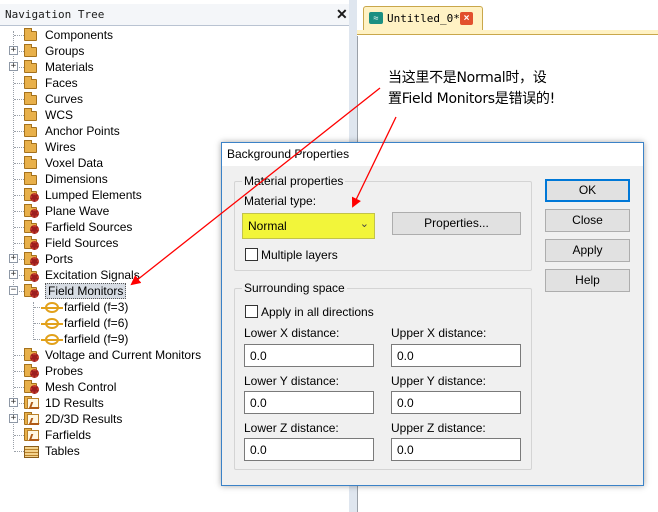 The width and height of the screenshot is (658, 512). What do you see at coordinates (77, 211) in the screenshot?
I see `tree-item-label: Plane Wave` at bounding box center [77, 211].